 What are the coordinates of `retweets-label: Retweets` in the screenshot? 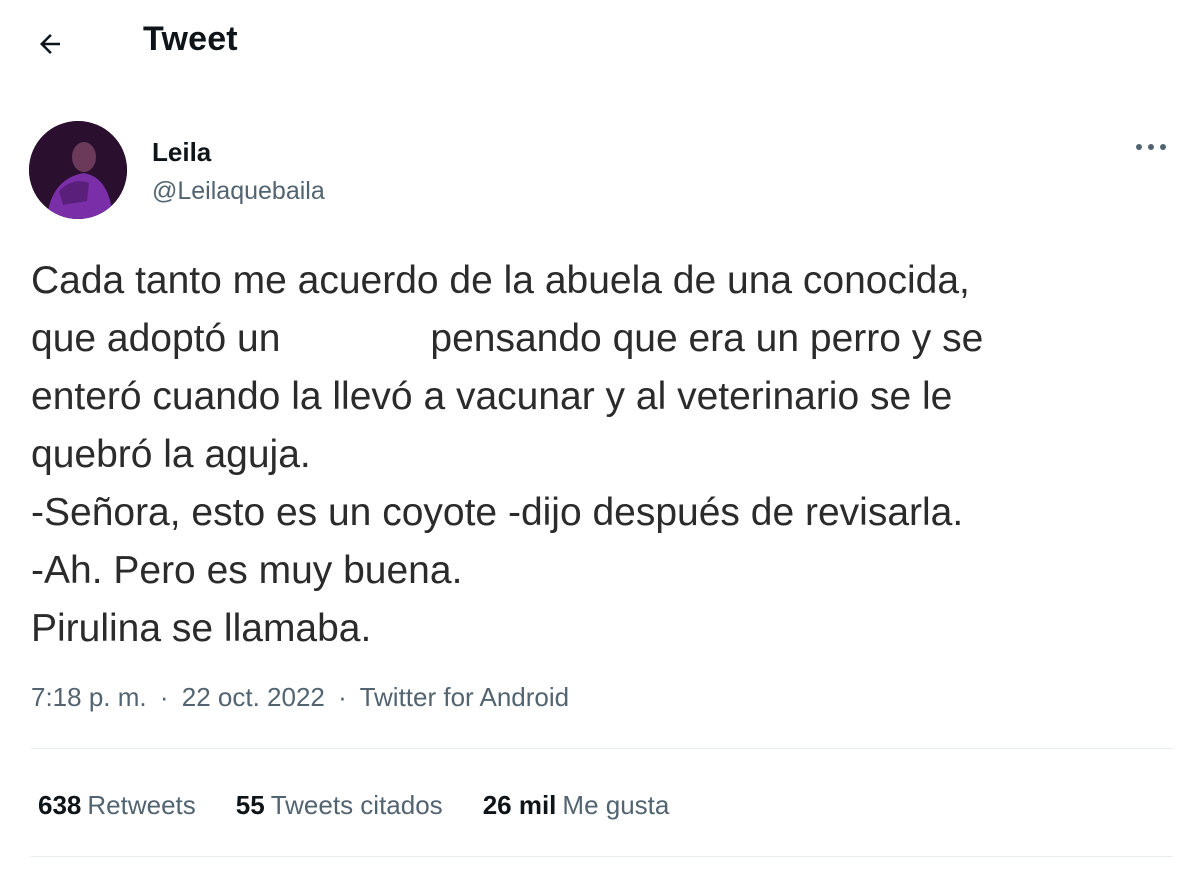 It's located at (141, 805).